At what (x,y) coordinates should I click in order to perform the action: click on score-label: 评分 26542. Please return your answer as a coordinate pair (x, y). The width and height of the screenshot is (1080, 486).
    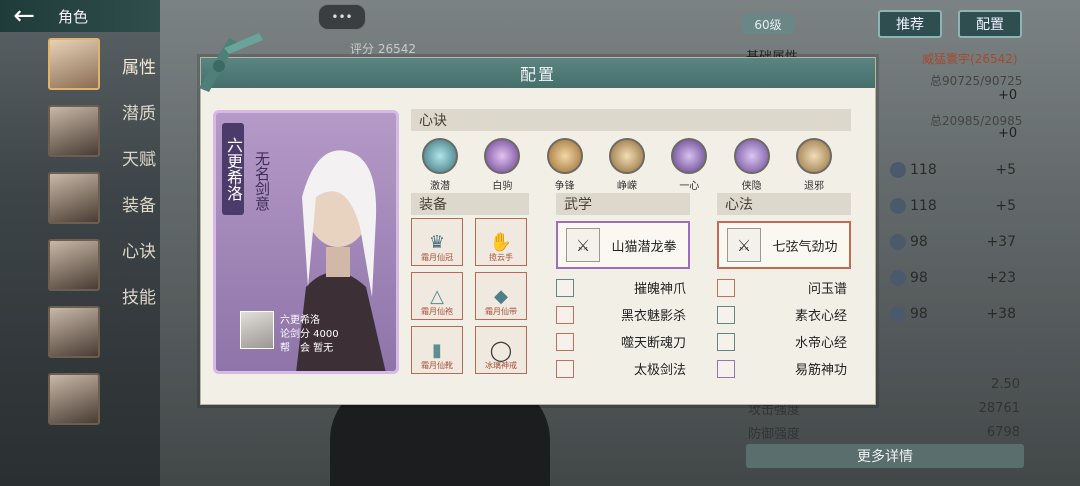
    Looking at the image, I should click on (383, 49).